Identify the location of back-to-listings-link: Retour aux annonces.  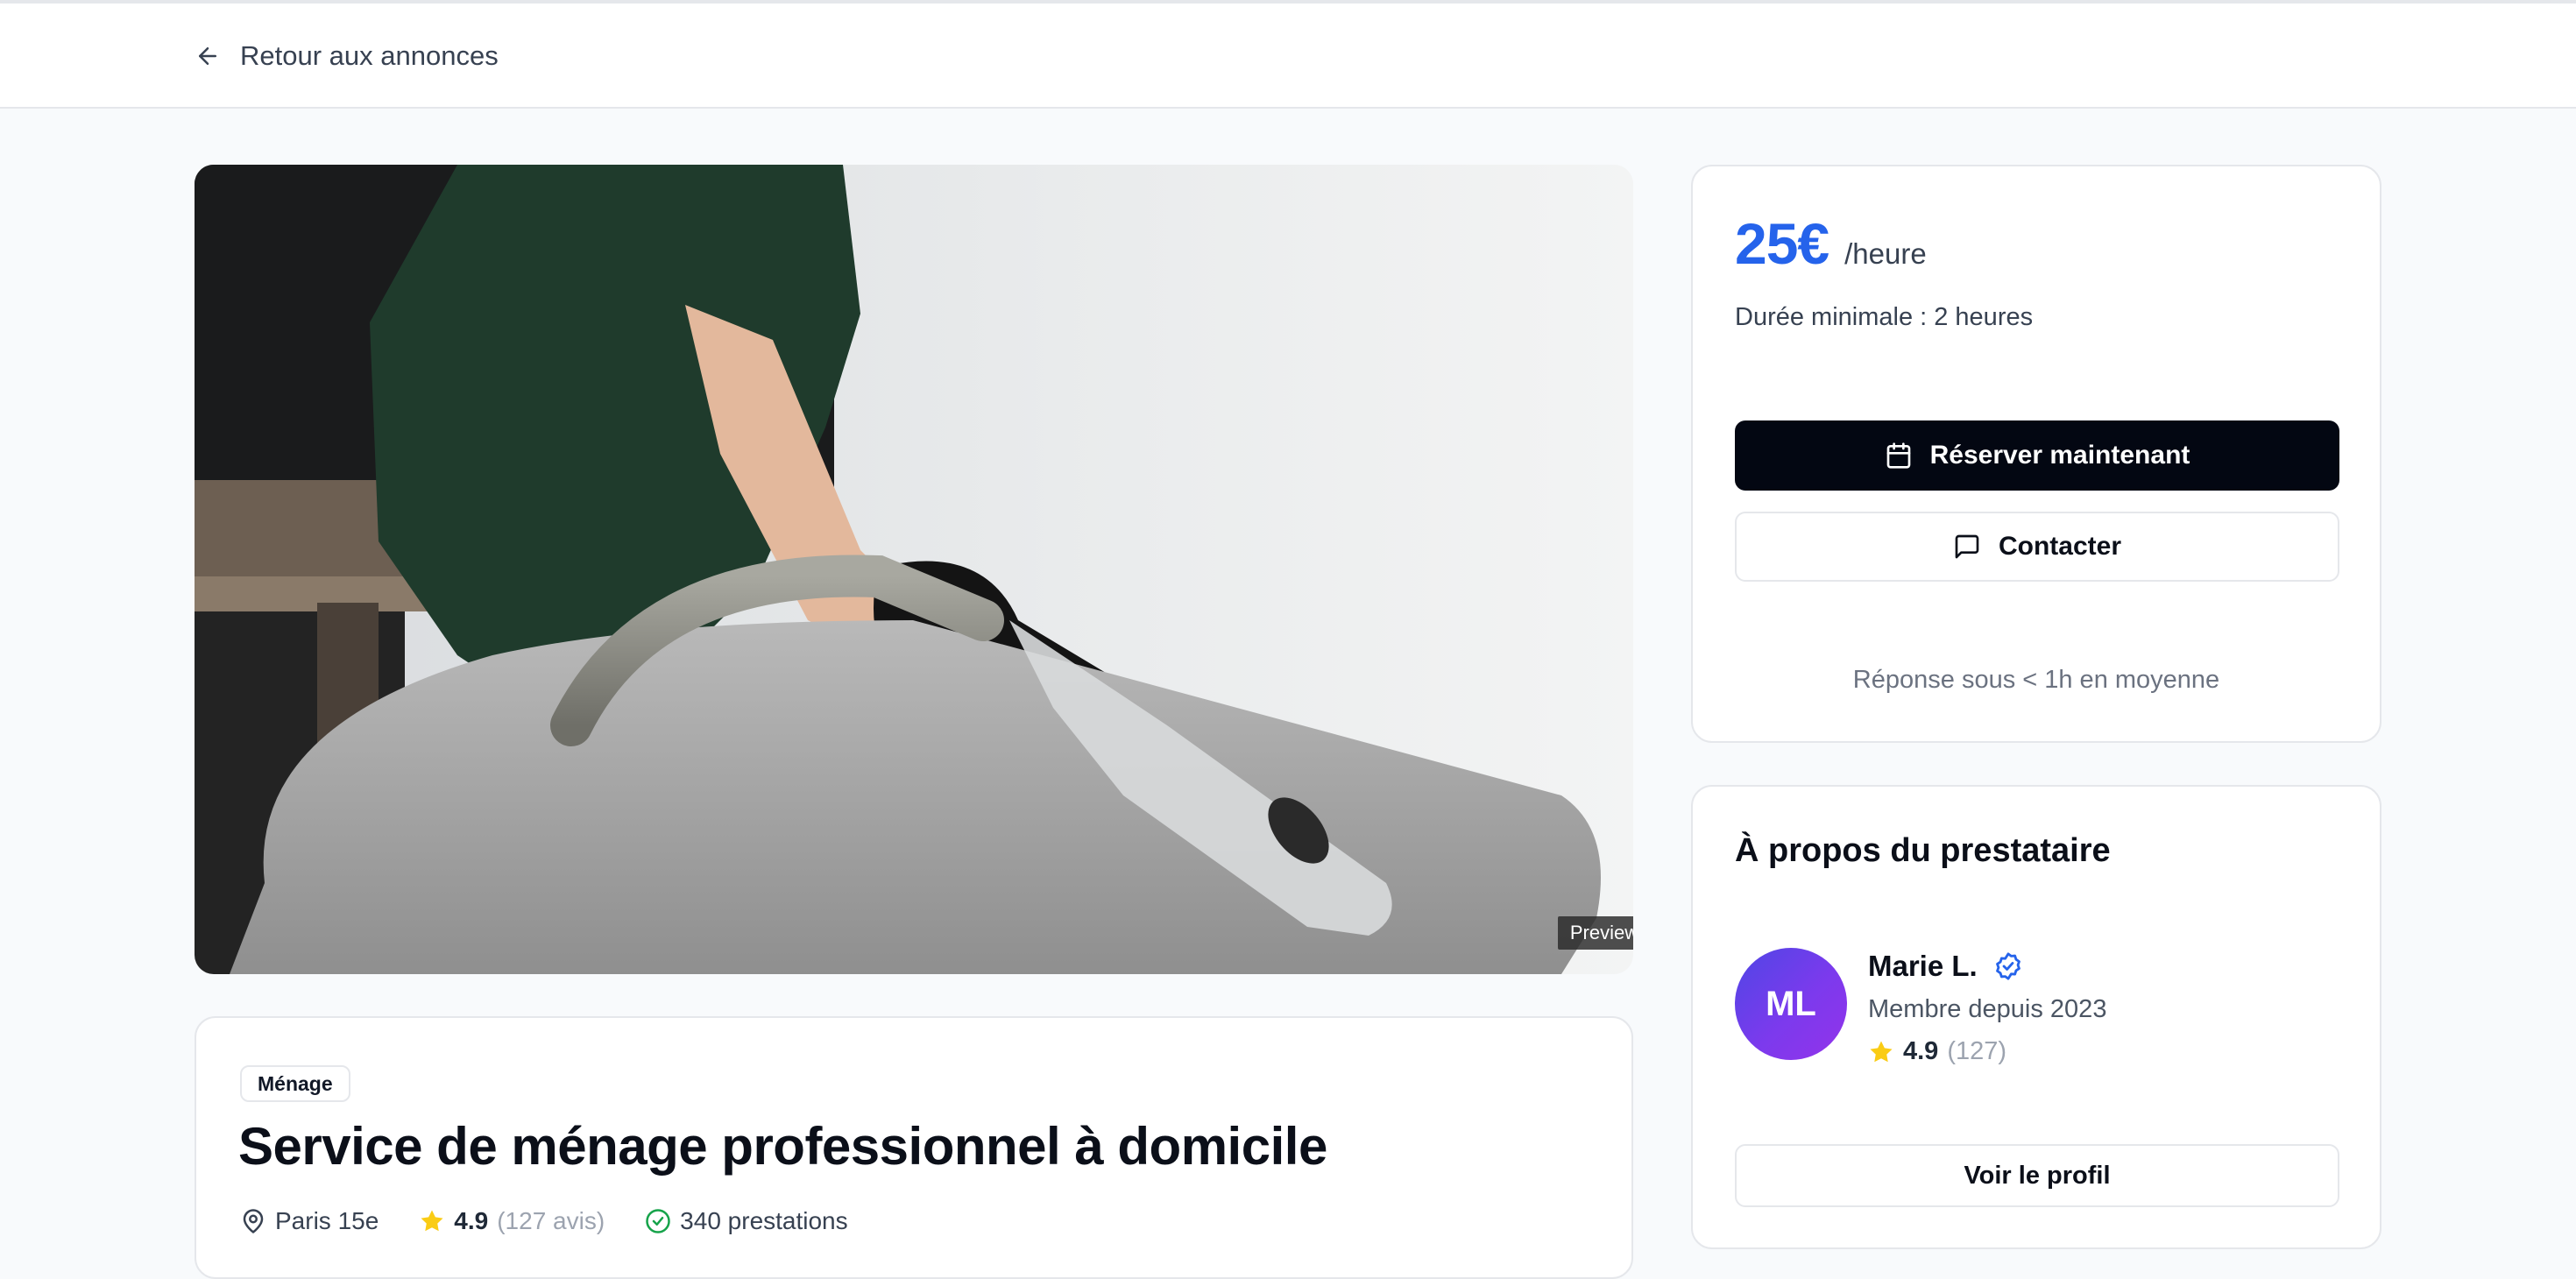
(347, 56).